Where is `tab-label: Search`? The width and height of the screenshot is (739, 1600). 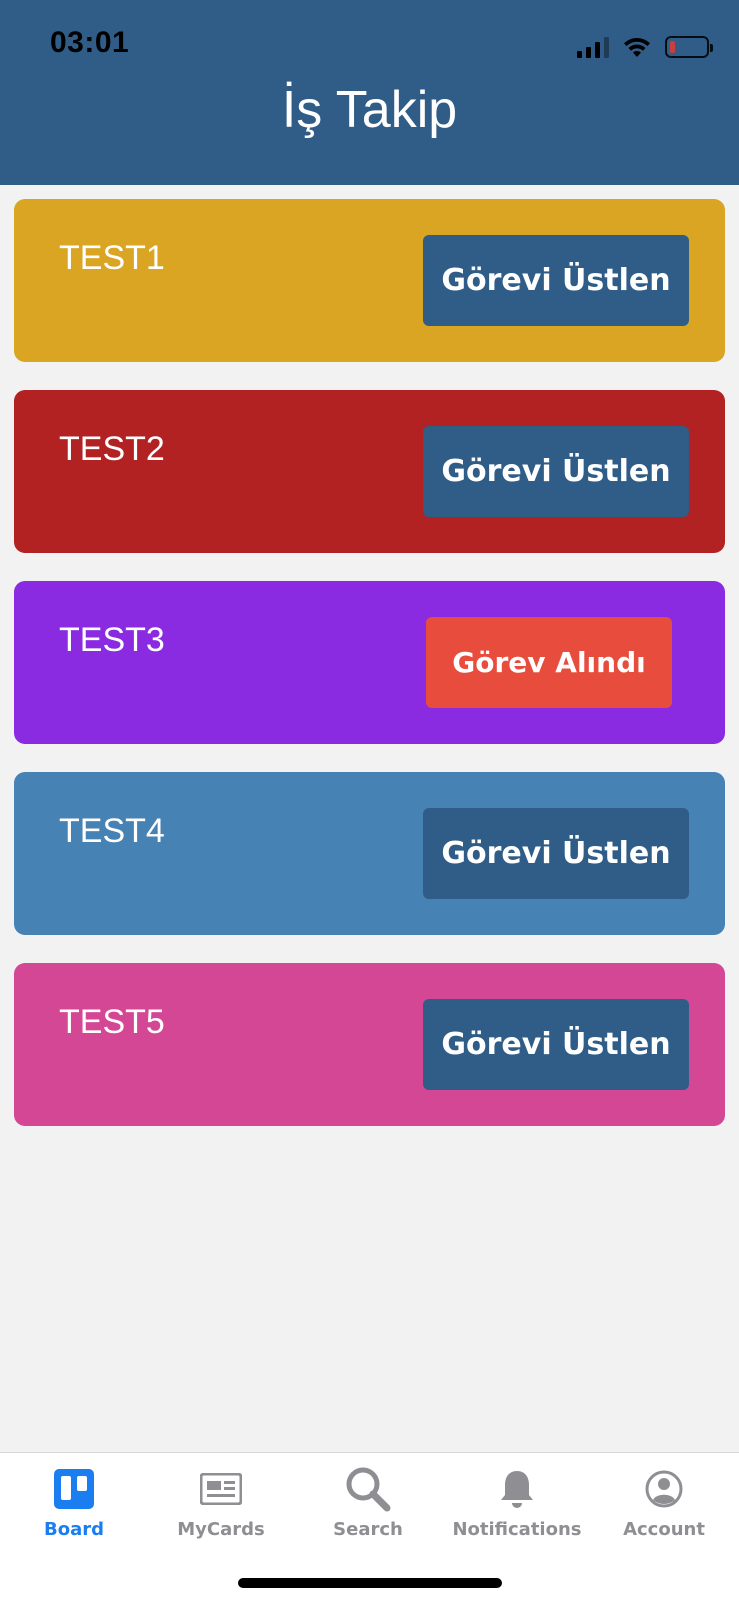 tab-label: Search is located at coordinates (368, 1529).